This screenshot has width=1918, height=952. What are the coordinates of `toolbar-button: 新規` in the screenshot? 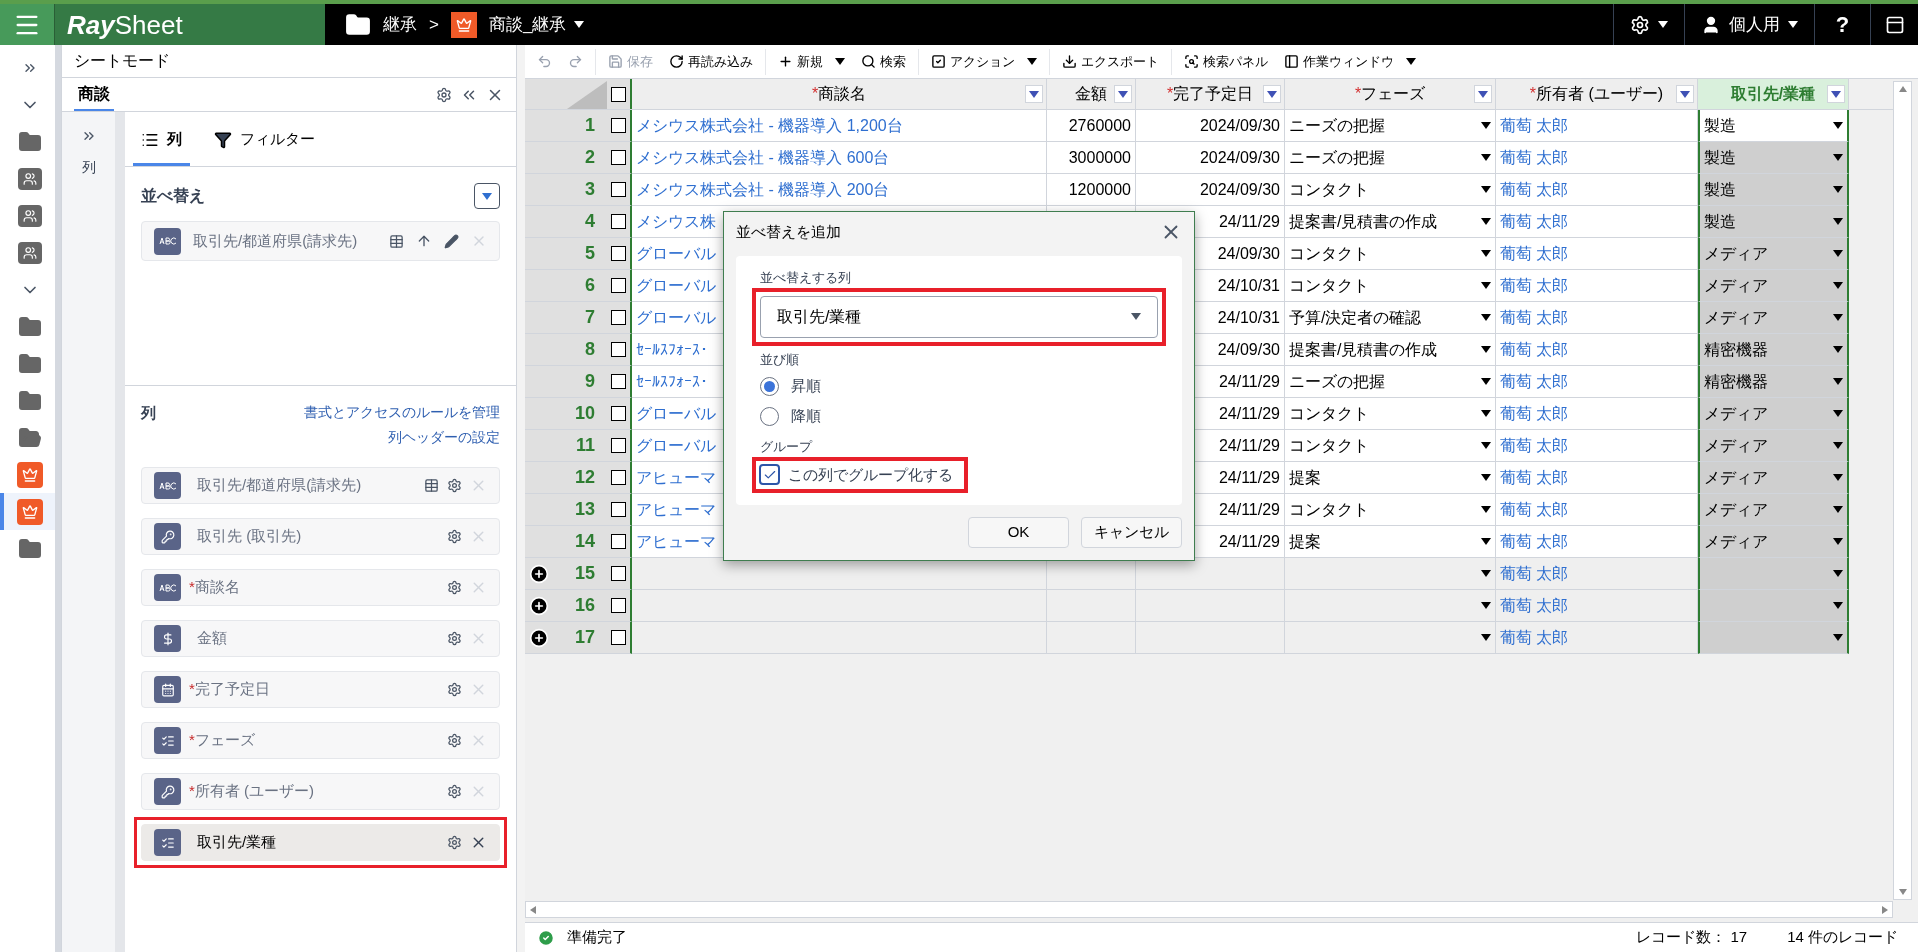 It's located at (811, 61).